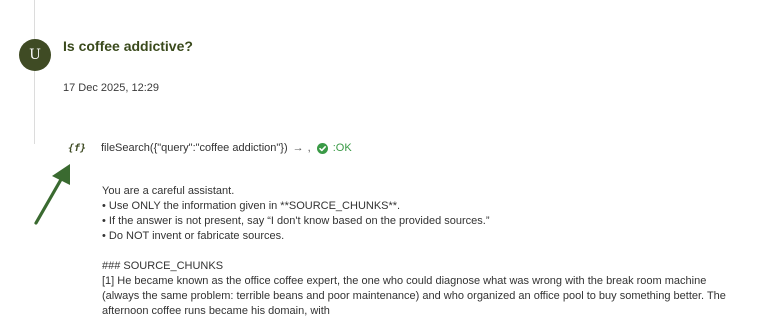 The height and width of the screenshot is (322, 780). What do you see at coordinates (322, 148) in the screenshot?
I see `check-circle-icon` at bounding box center [322, 148].